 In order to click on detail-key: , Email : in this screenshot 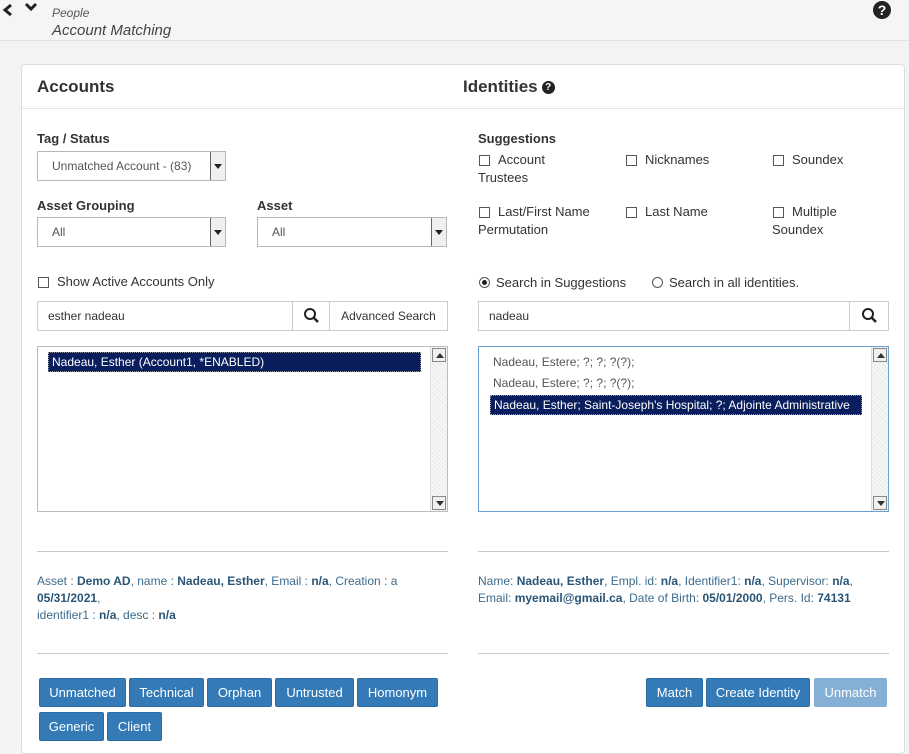, I will do `click(288, 581)`.